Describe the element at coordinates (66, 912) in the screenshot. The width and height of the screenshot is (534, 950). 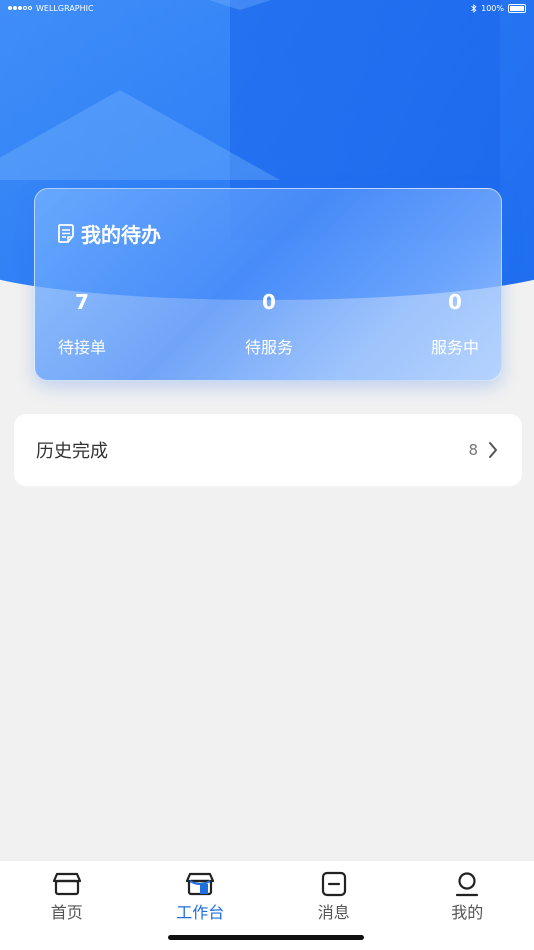
I see `tab-label: 首页` at that location.